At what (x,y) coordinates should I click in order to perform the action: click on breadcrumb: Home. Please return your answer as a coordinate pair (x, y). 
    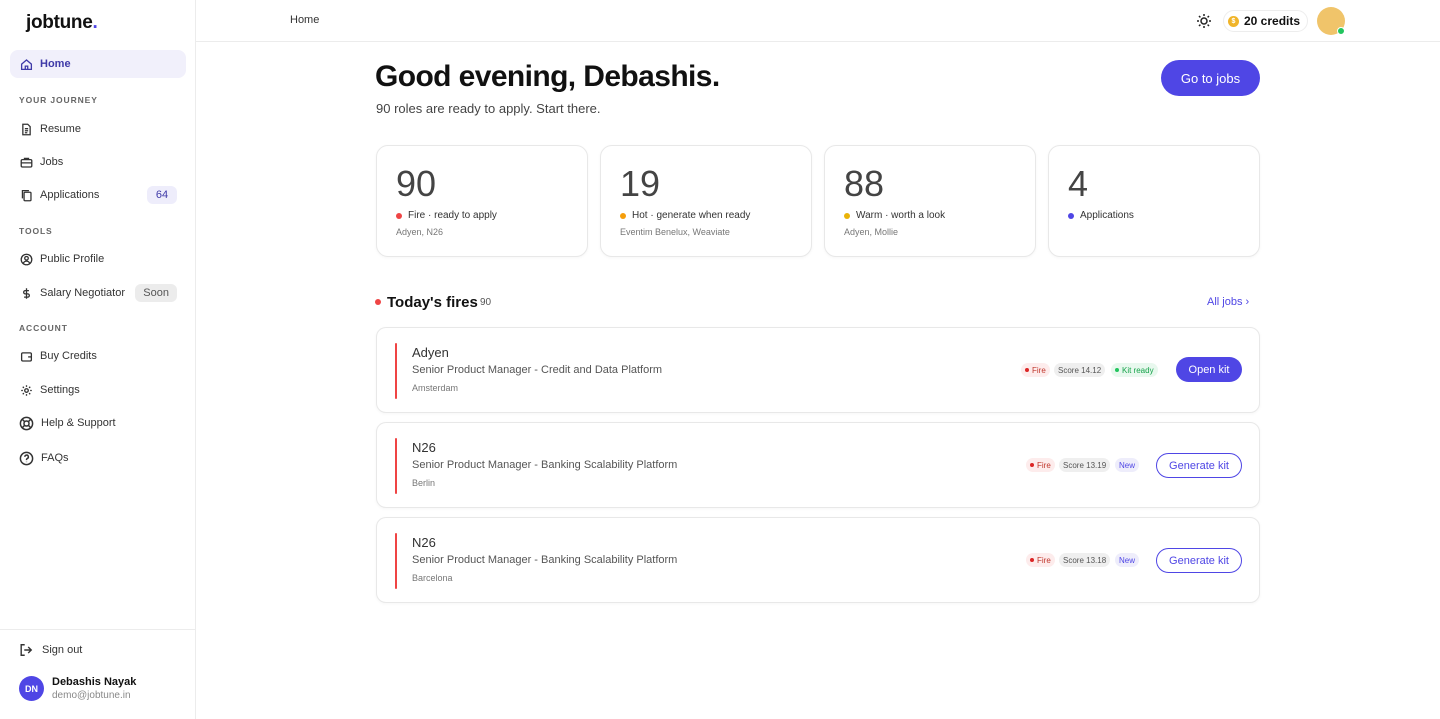
    Looking at the image, I should click on (305, 20).